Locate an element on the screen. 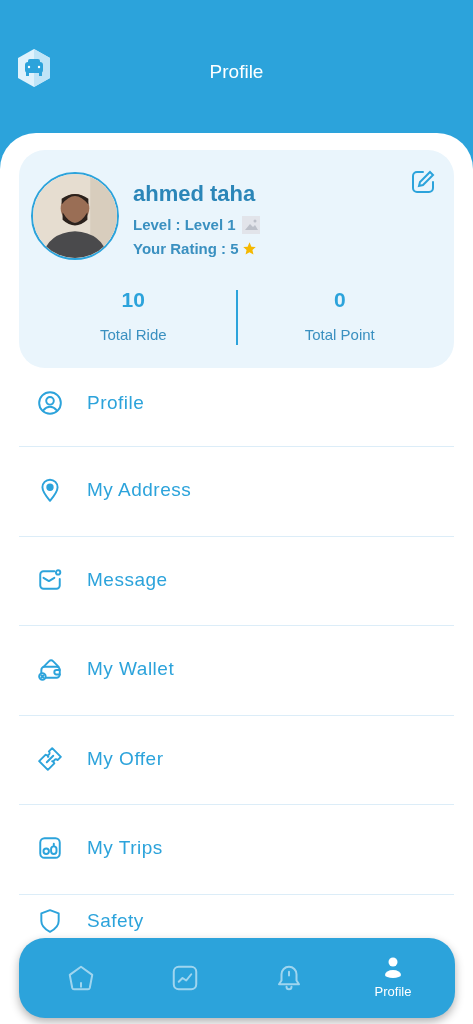  menu-item: Safety is located at coordinates (236, 915).